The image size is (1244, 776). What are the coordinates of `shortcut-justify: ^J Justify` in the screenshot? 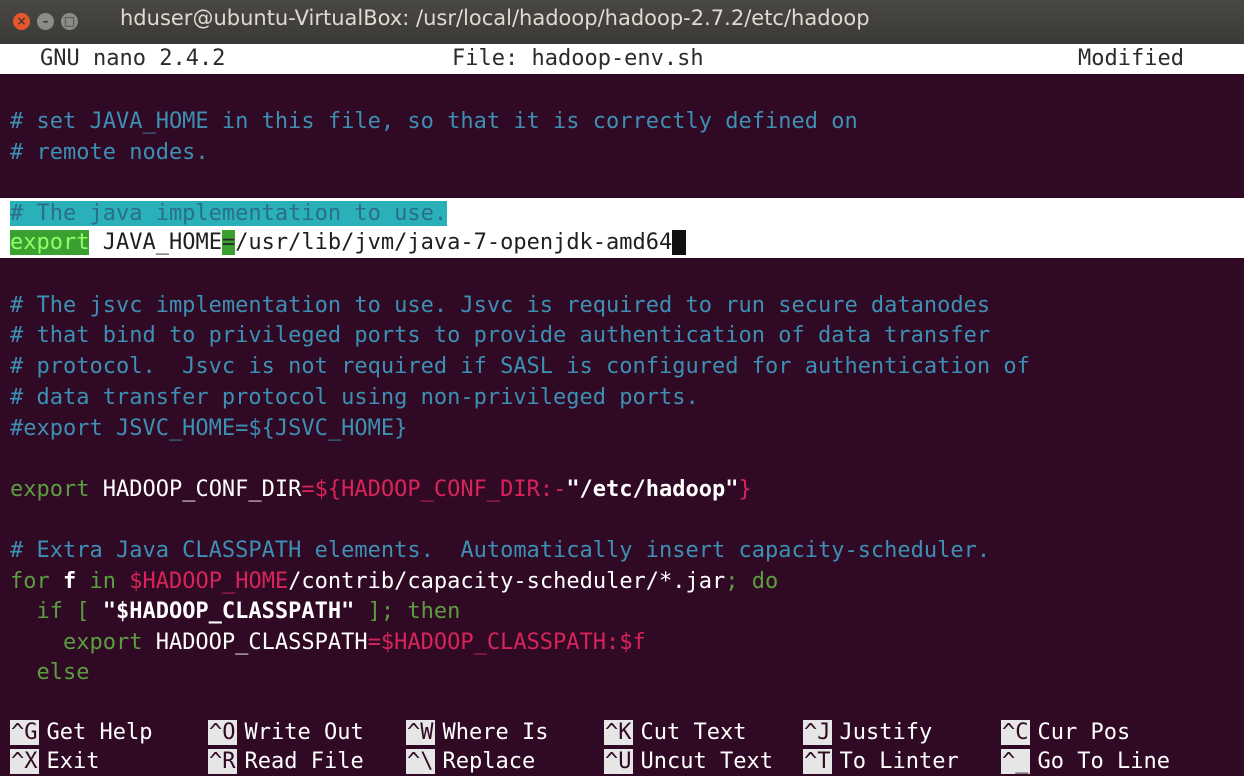 It's located at (867, 732).